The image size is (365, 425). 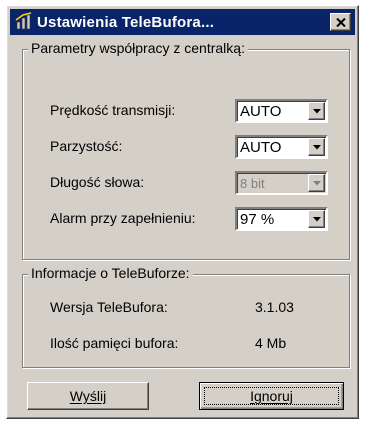 I want to click on version-value: 3.1.03, so click(x=274, y=307).